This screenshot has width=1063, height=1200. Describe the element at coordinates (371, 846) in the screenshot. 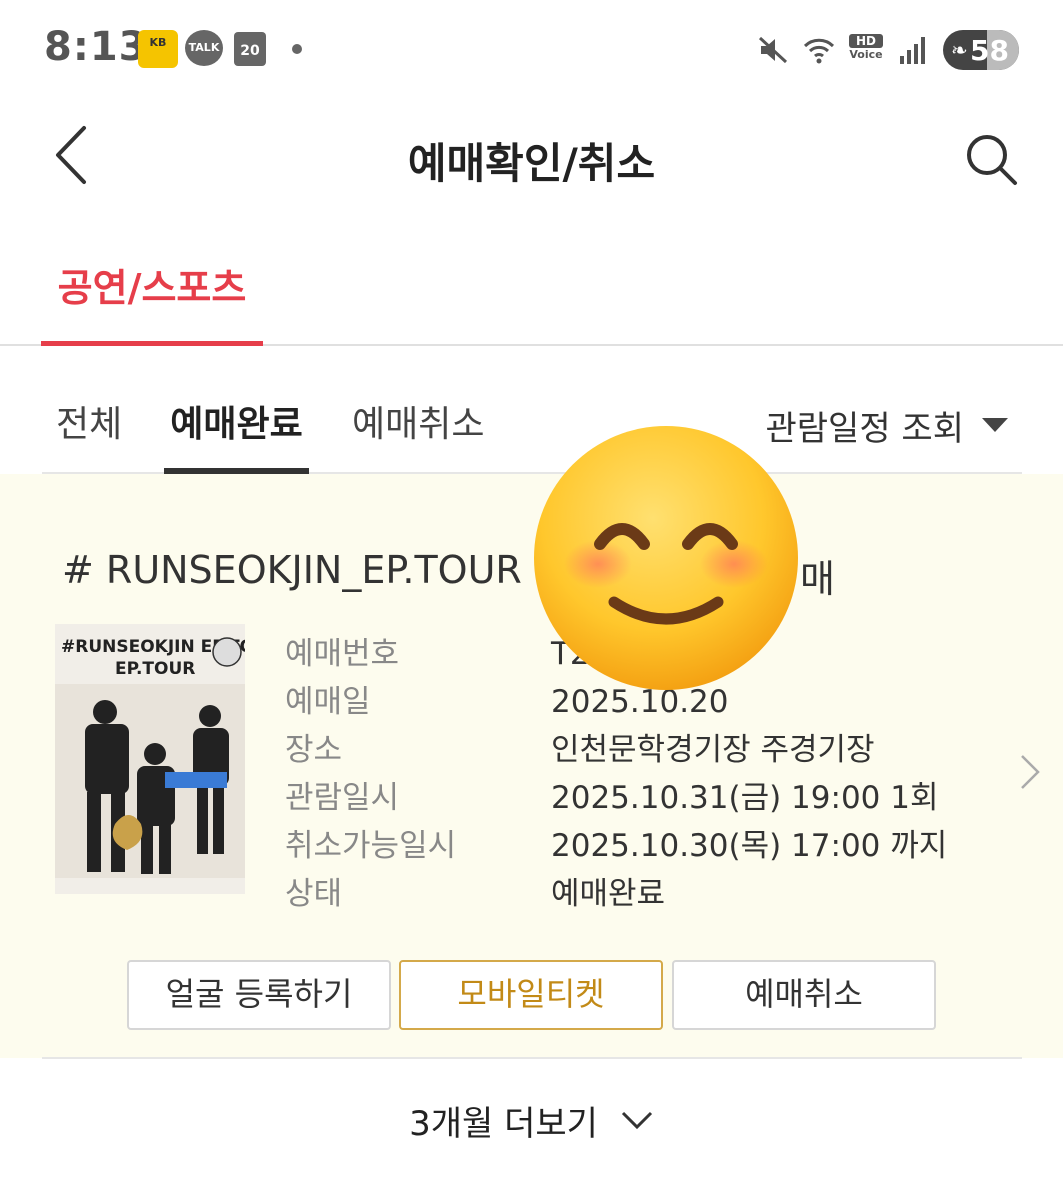

I see `cancel-deadline-label: 취소가능일시` at that location.